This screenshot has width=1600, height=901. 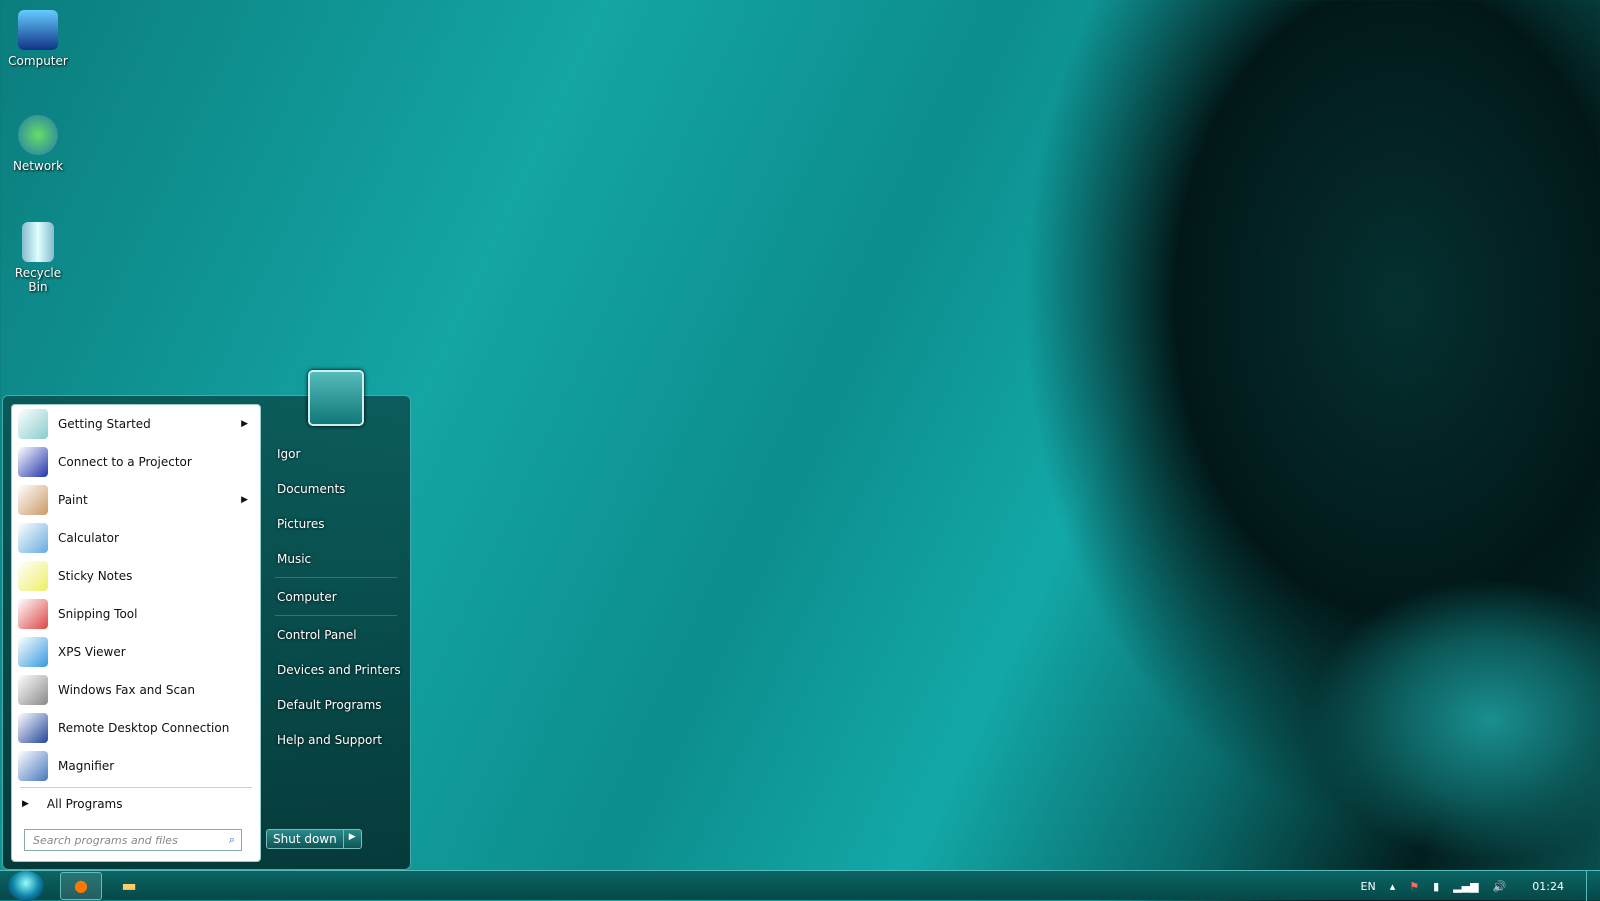 I want to click on program-label: Calculator, so click(x=88, y=538).